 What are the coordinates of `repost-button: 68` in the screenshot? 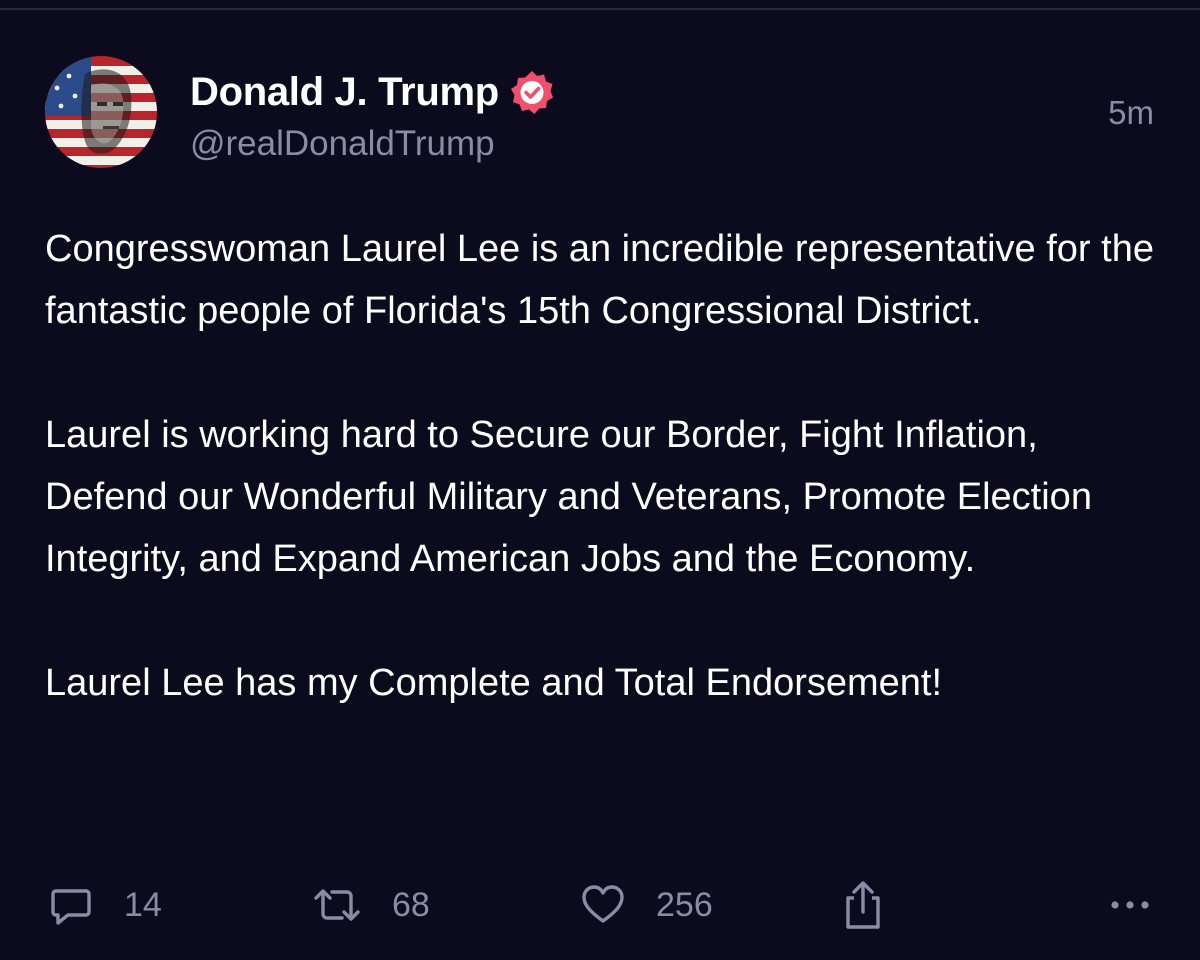 It's located at (371, 905).